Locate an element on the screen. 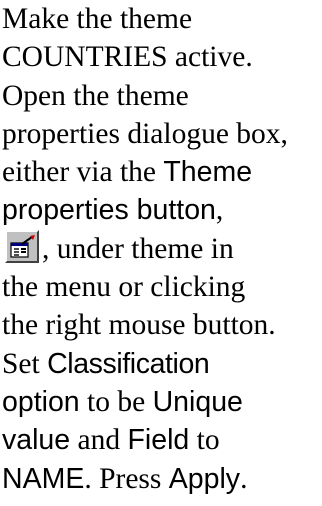 The height and width of the screenshot is (506, 322). text-countries-active: COUNTRIES active. is located at coordinates (127, 57).